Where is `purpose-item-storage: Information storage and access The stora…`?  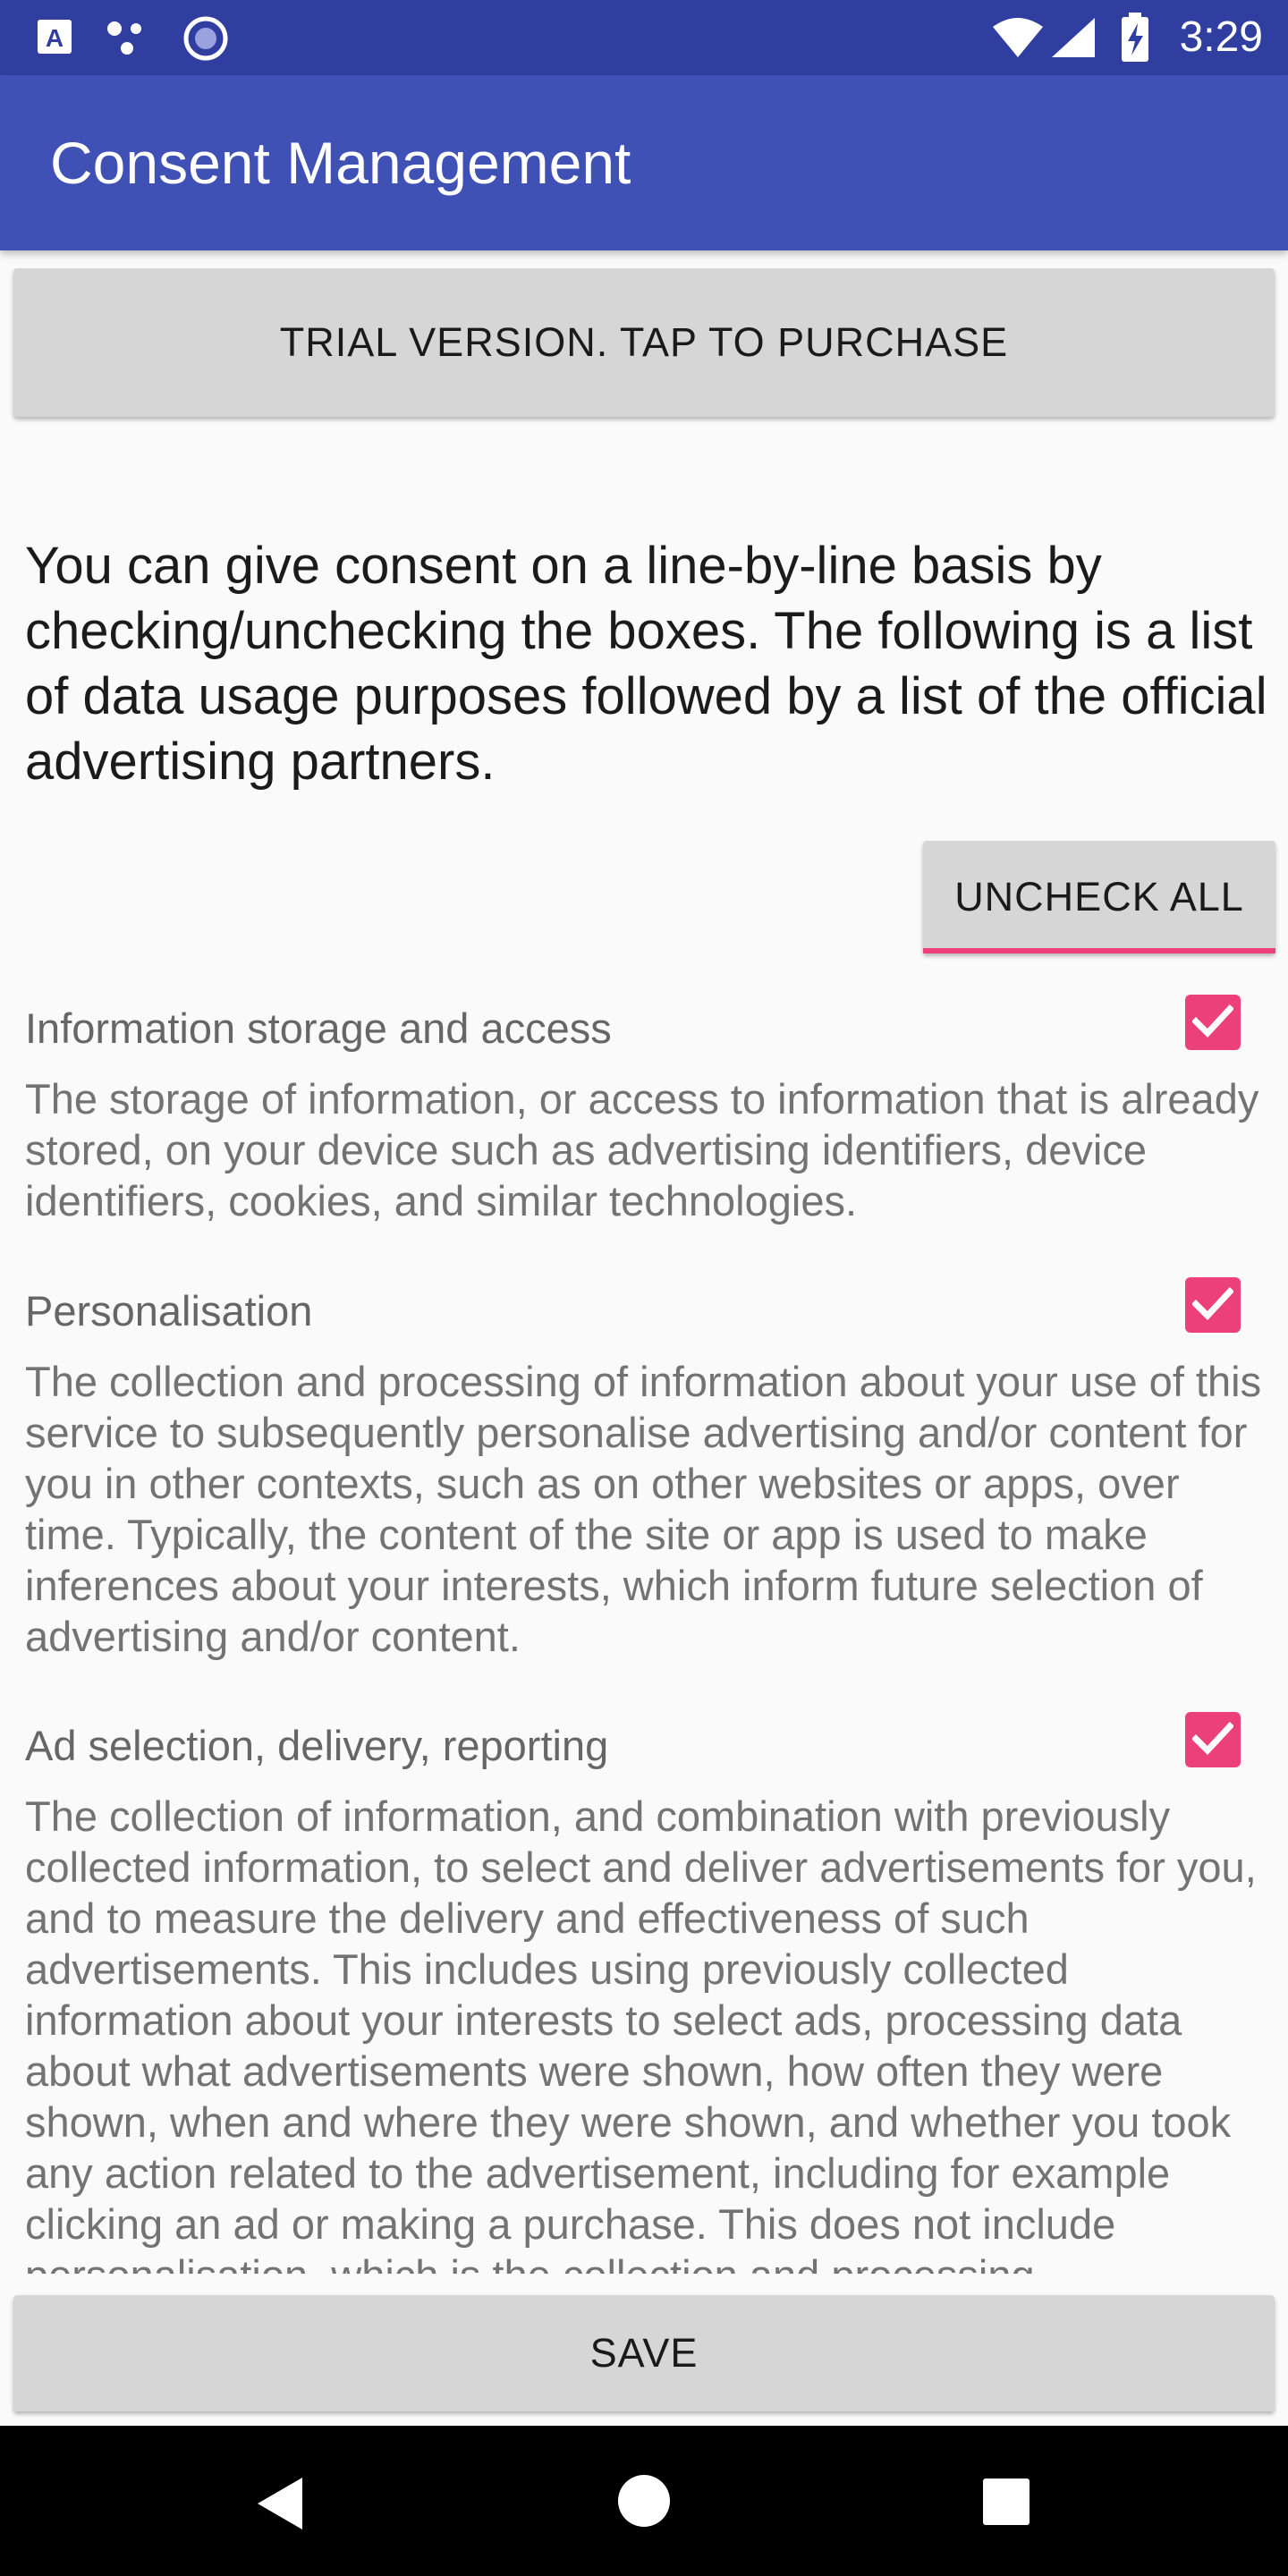
purpose-item-storage: Information storage and access The stora… is located at coordinates (644, 1125).